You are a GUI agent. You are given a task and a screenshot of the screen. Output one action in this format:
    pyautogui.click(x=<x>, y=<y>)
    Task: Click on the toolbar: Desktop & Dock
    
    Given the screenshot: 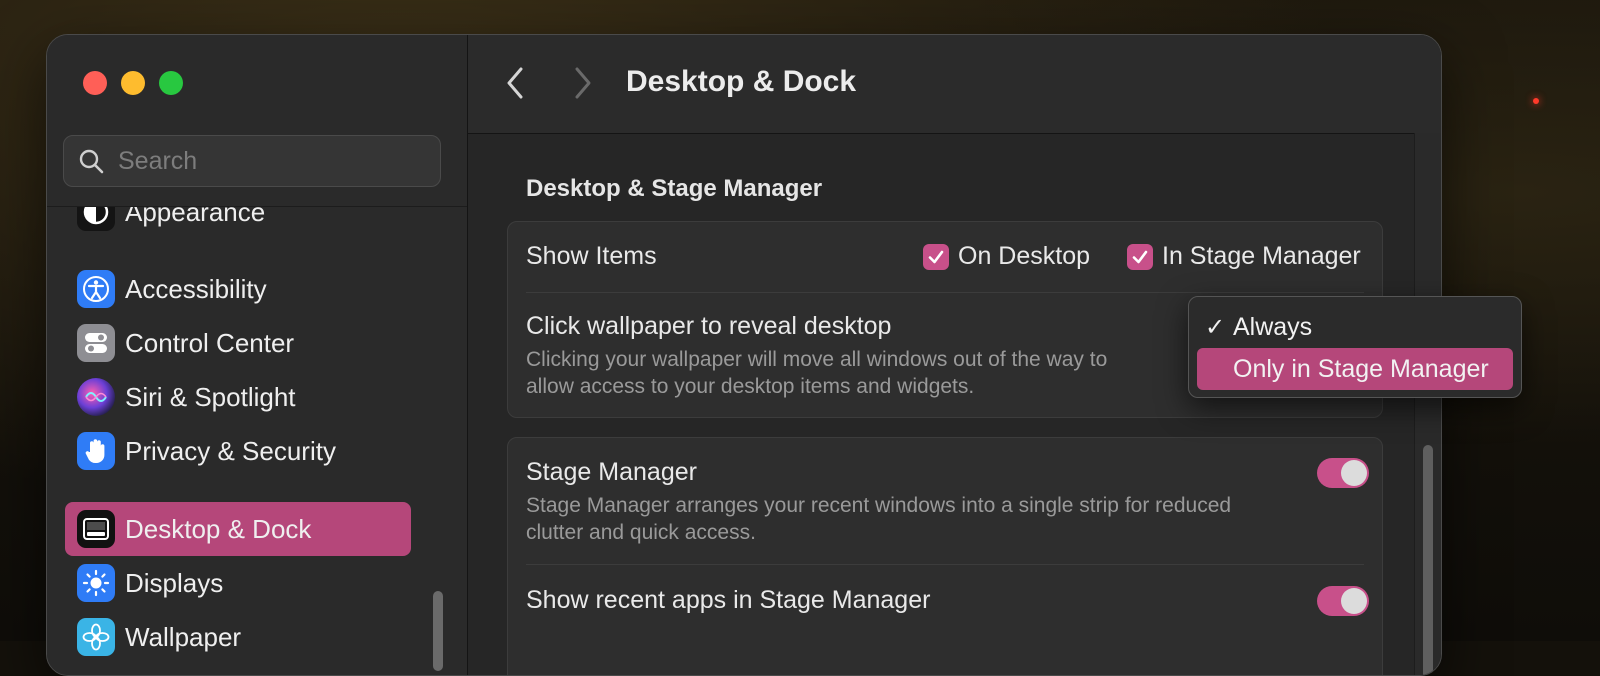 What is the action you would take?
    pyautogui.click(x=954, y=84)
    